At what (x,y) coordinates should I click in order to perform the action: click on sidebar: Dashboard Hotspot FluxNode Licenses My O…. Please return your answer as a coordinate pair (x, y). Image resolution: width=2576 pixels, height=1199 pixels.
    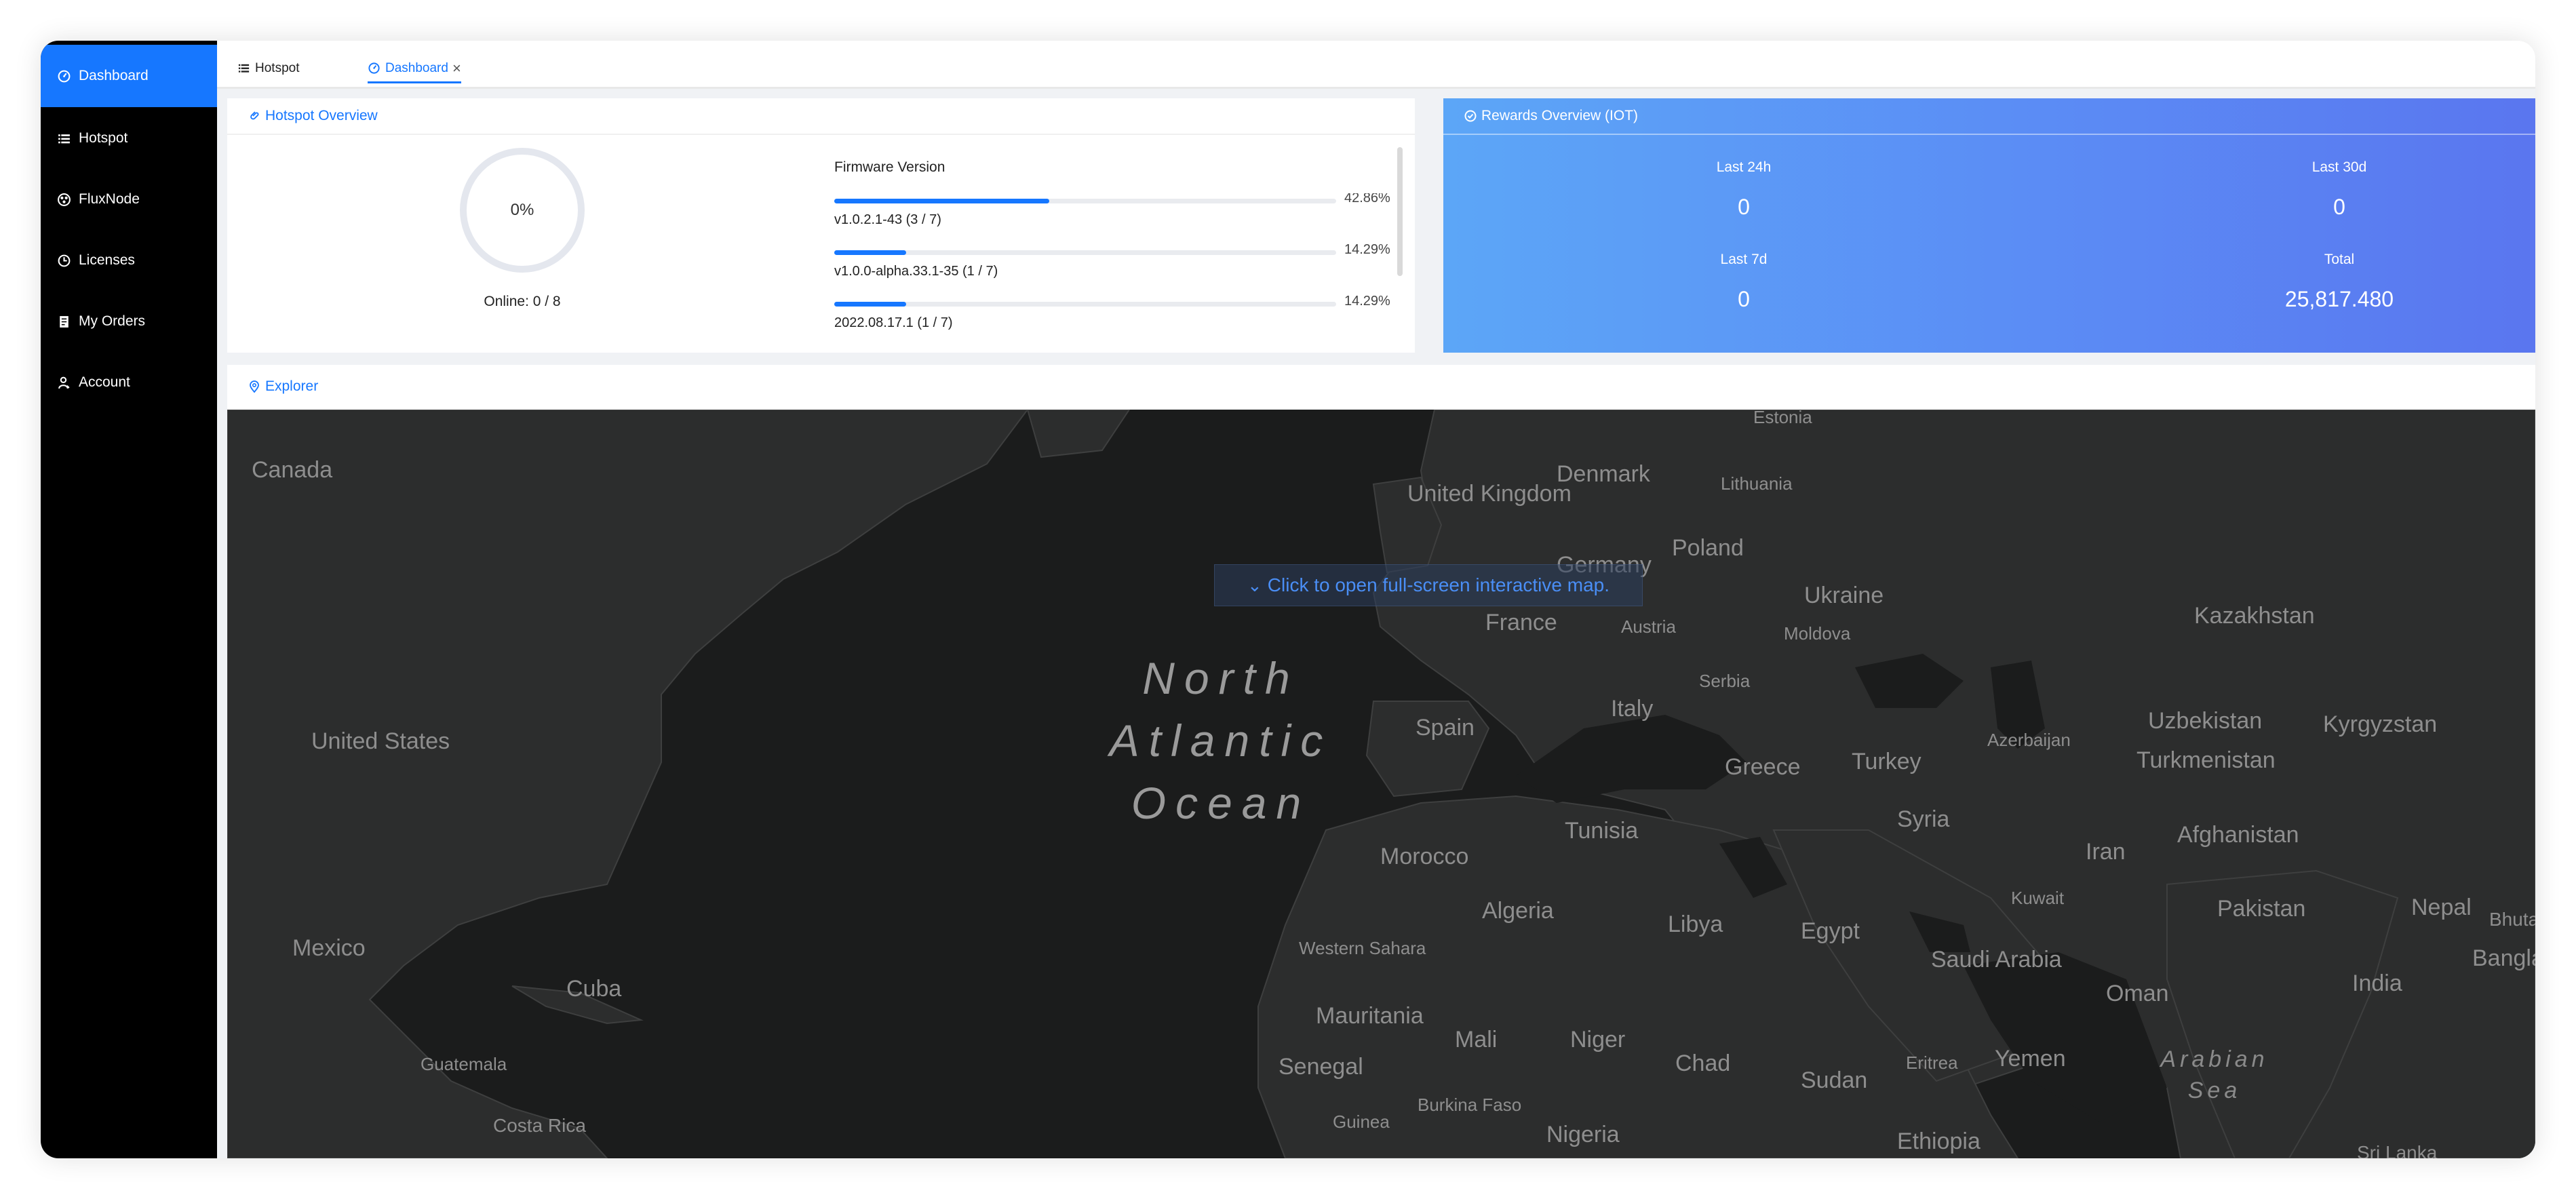
    Looking at the image, I should click on (129, 600).